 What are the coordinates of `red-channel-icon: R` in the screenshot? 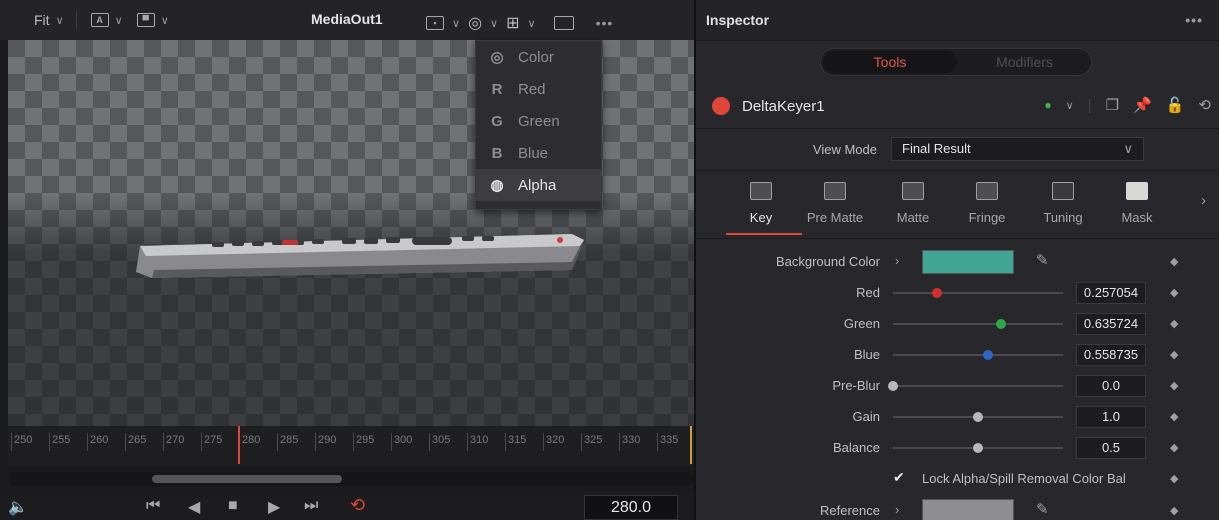 It's located at (497, 89).